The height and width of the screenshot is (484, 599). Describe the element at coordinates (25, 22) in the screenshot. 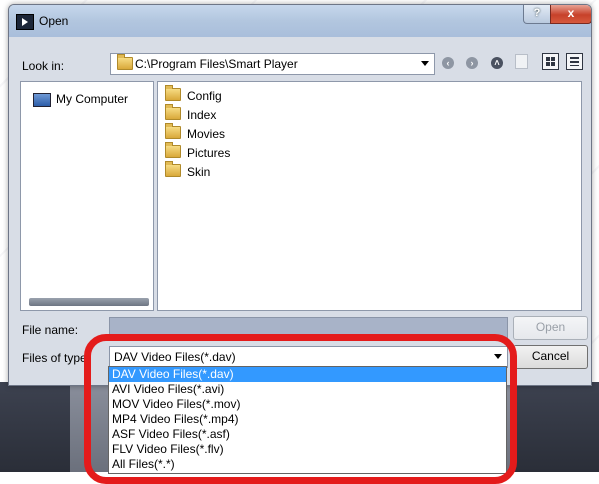

I see `player-icon` at that location.